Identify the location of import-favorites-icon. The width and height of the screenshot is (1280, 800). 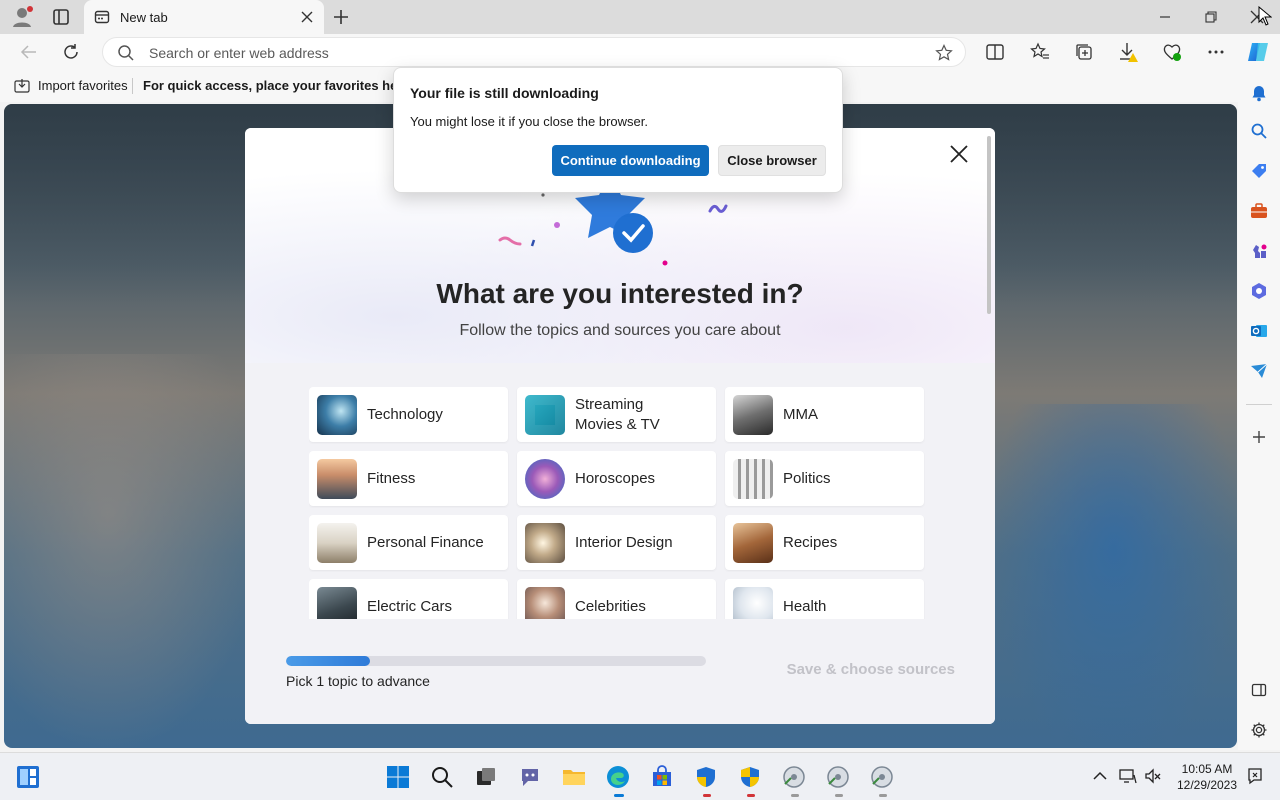
(22, 86).